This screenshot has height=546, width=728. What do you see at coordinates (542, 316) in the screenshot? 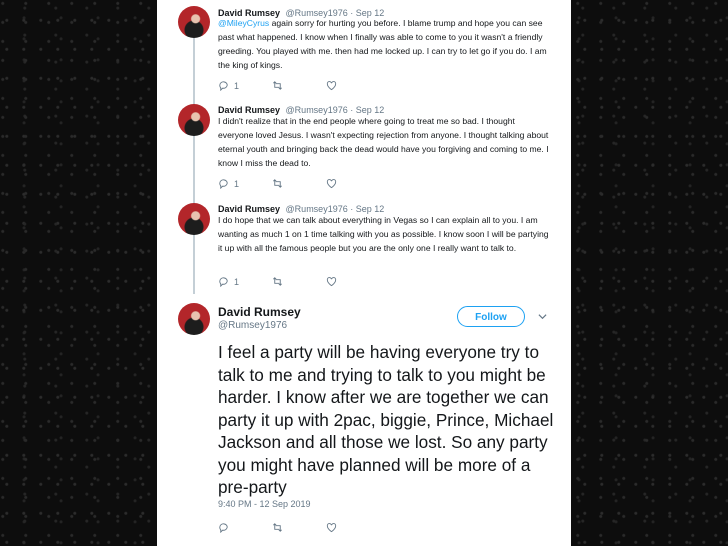
I see `chevron-down-icon` at bounding box center [542, 316].